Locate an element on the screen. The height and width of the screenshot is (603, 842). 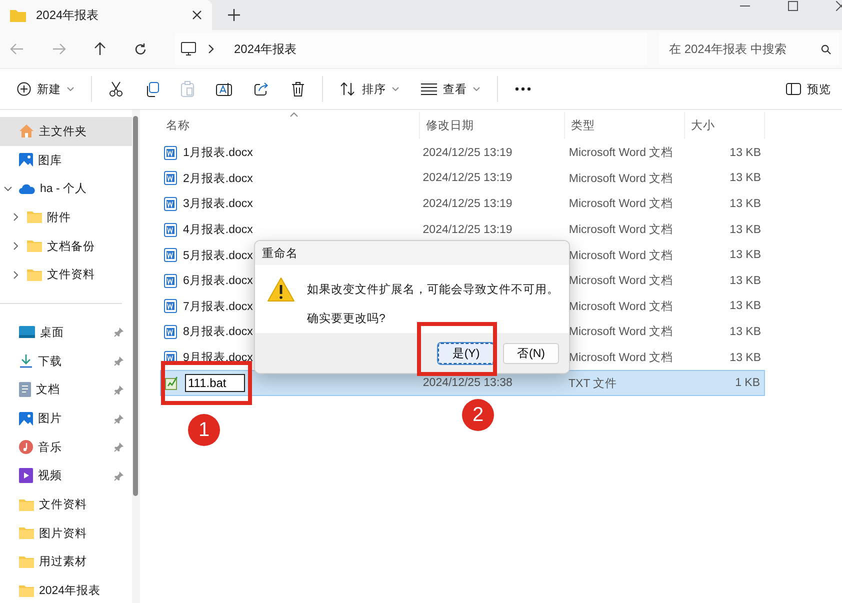
sidebar-label: 用过素材 is located at coordinates (63, 562).